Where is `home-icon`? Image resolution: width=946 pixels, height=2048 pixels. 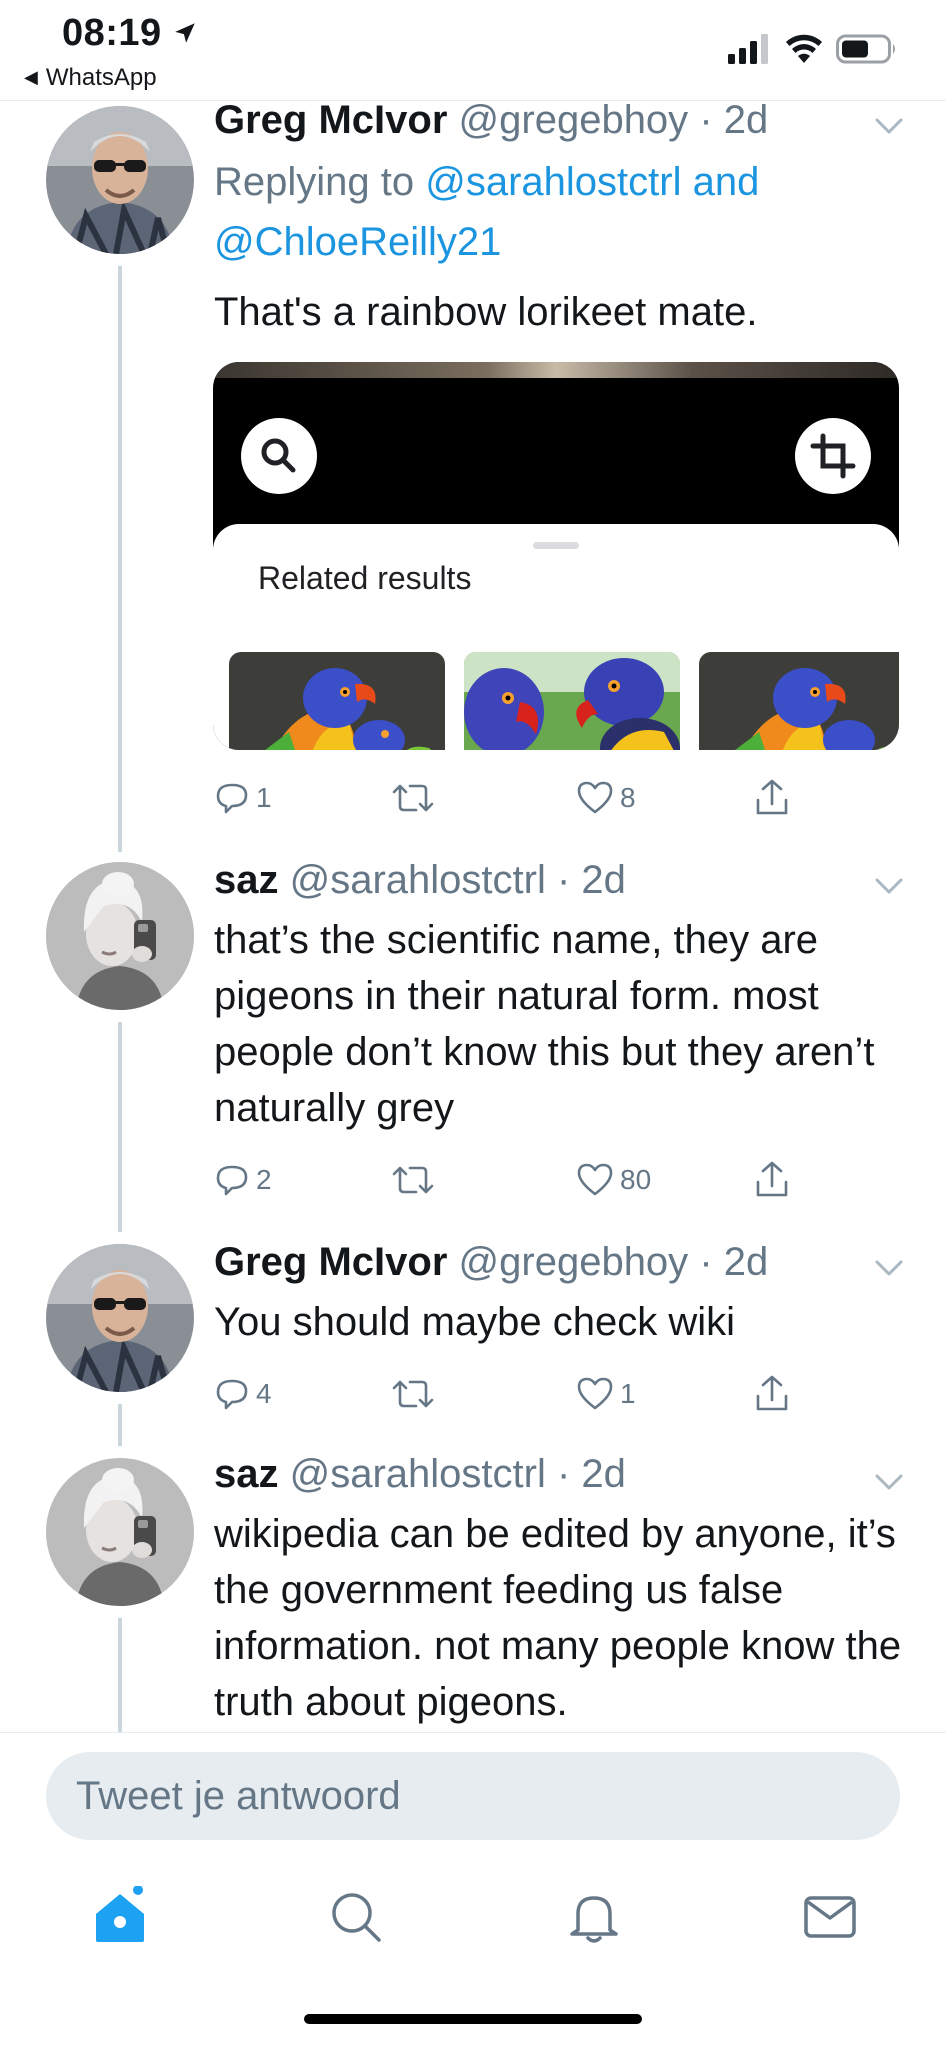
home-icon is located at coordinates (120, 1913).